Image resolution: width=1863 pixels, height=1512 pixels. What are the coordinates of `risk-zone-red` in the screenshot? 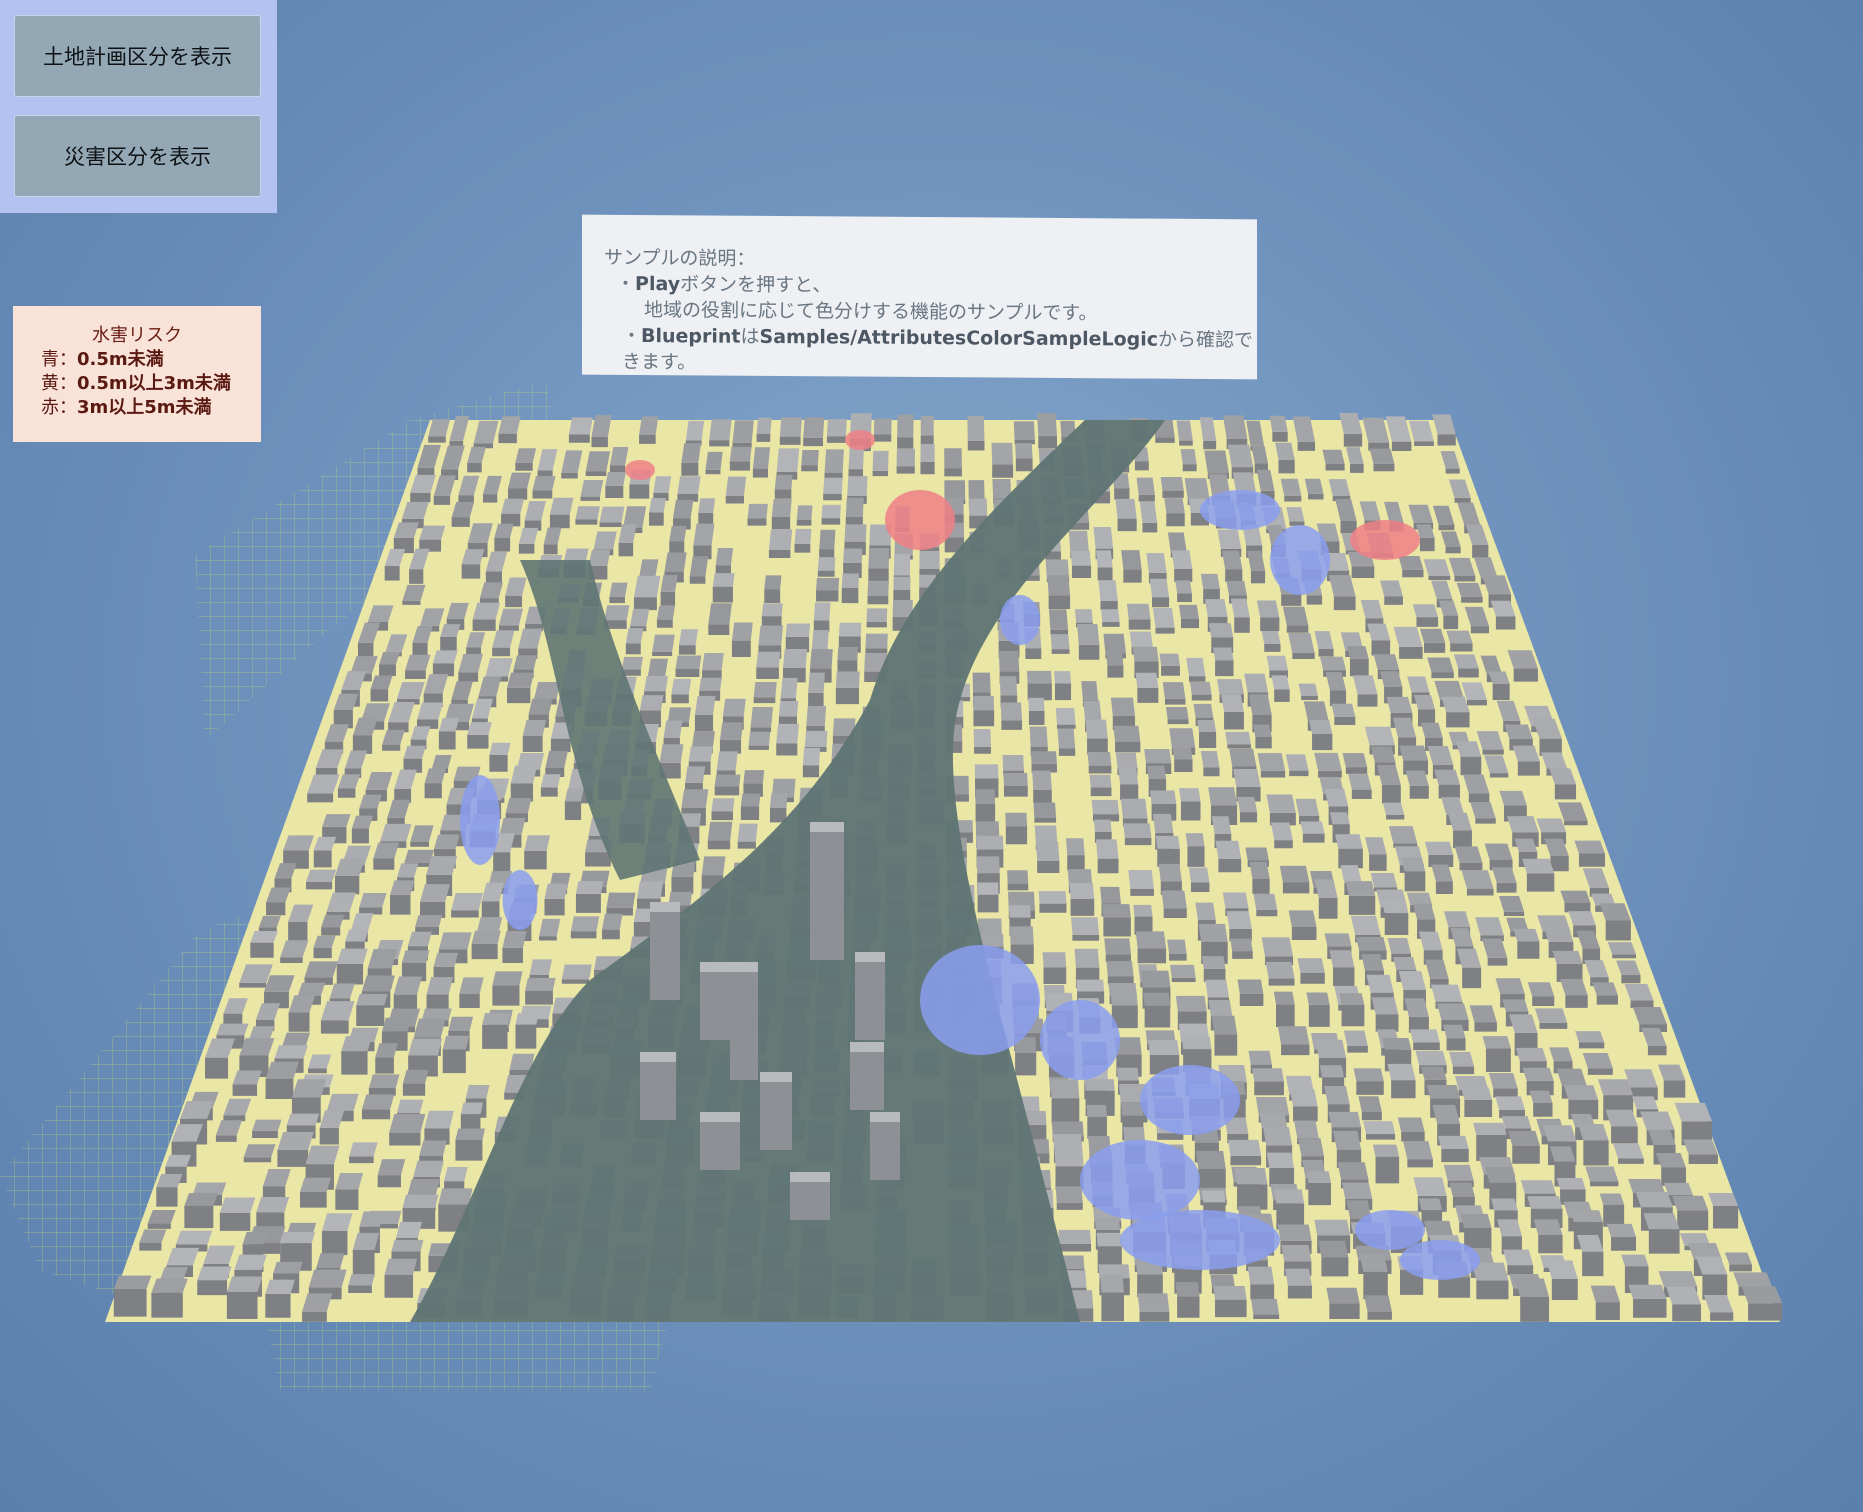 It's located at (860, 440).